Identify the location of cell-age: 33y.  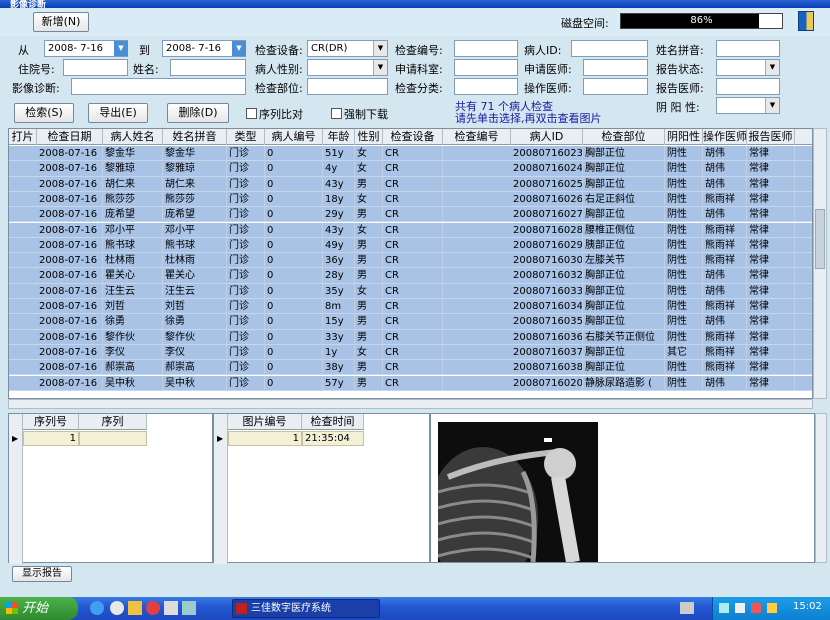
(339, 337).